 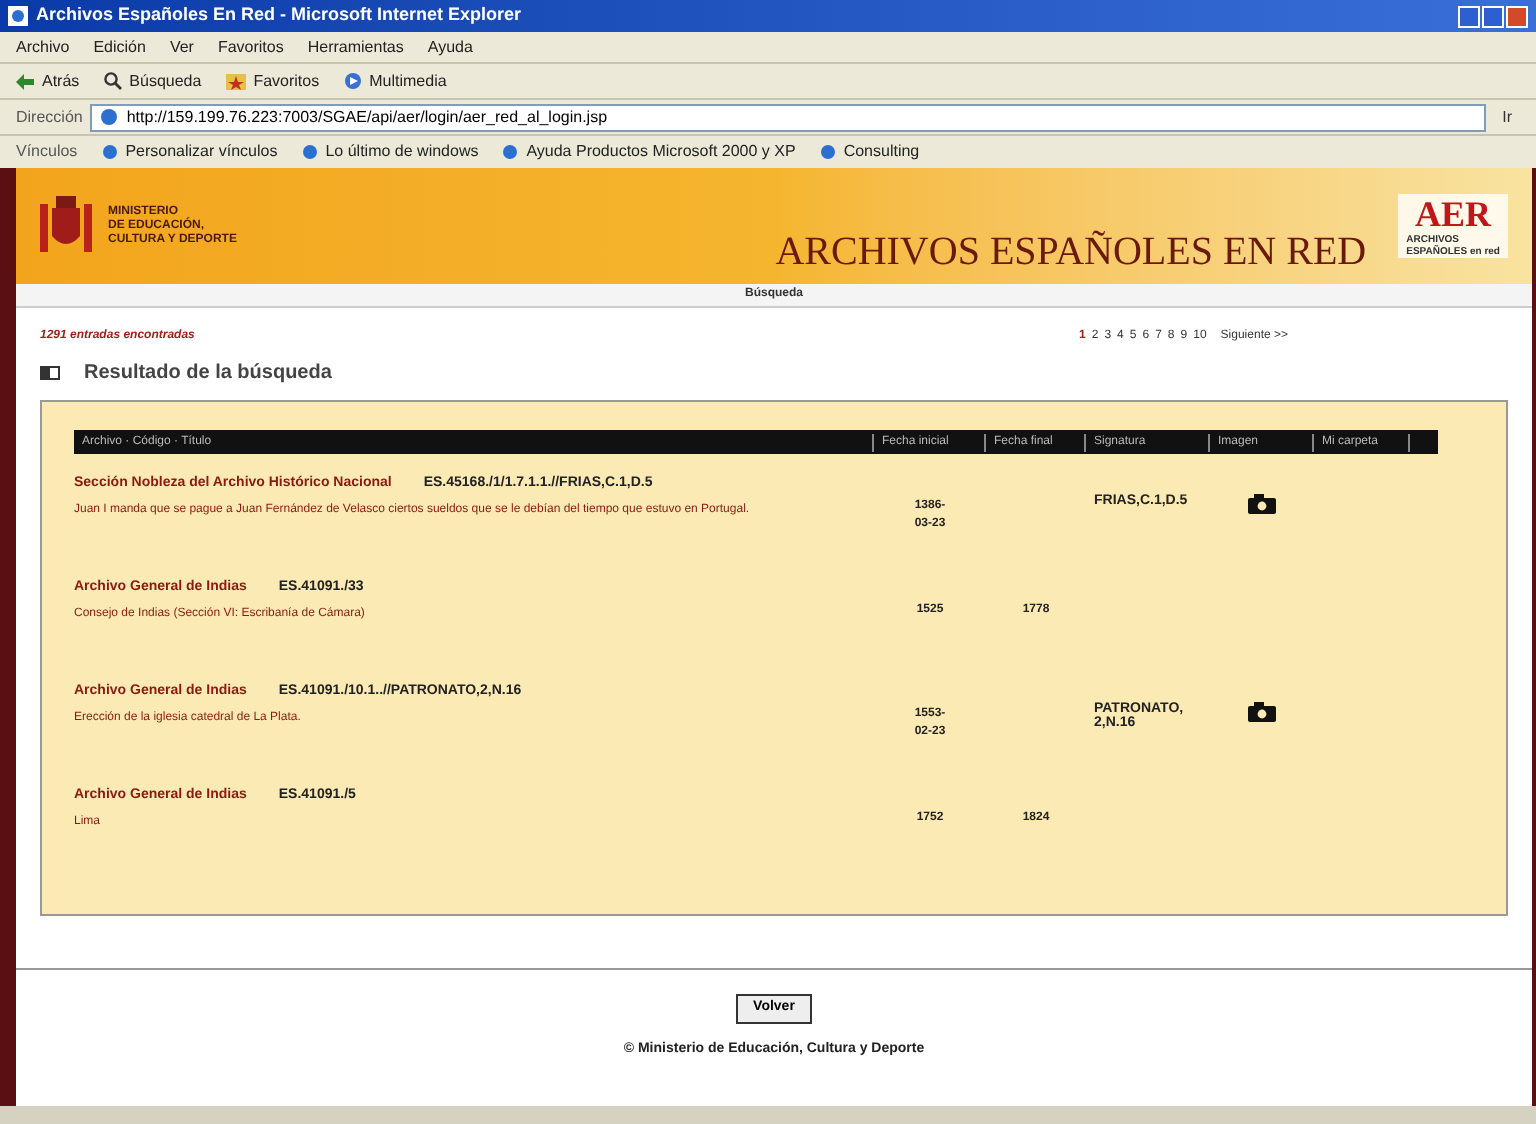 I want to click on menu-item: Archivo, so click(x=43, y=47).